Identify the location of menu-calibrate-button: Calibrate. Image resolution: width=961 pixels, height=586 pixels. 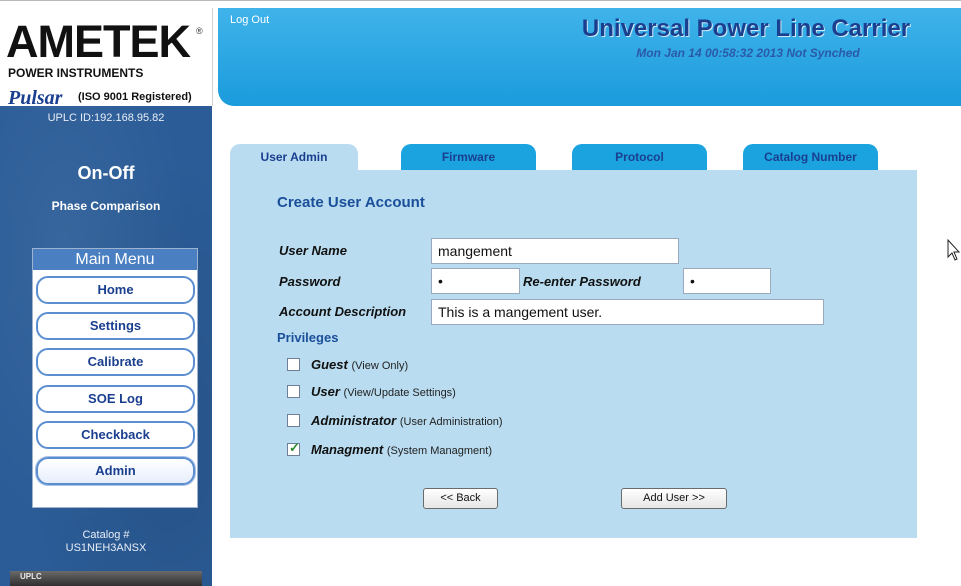
(115, 362).